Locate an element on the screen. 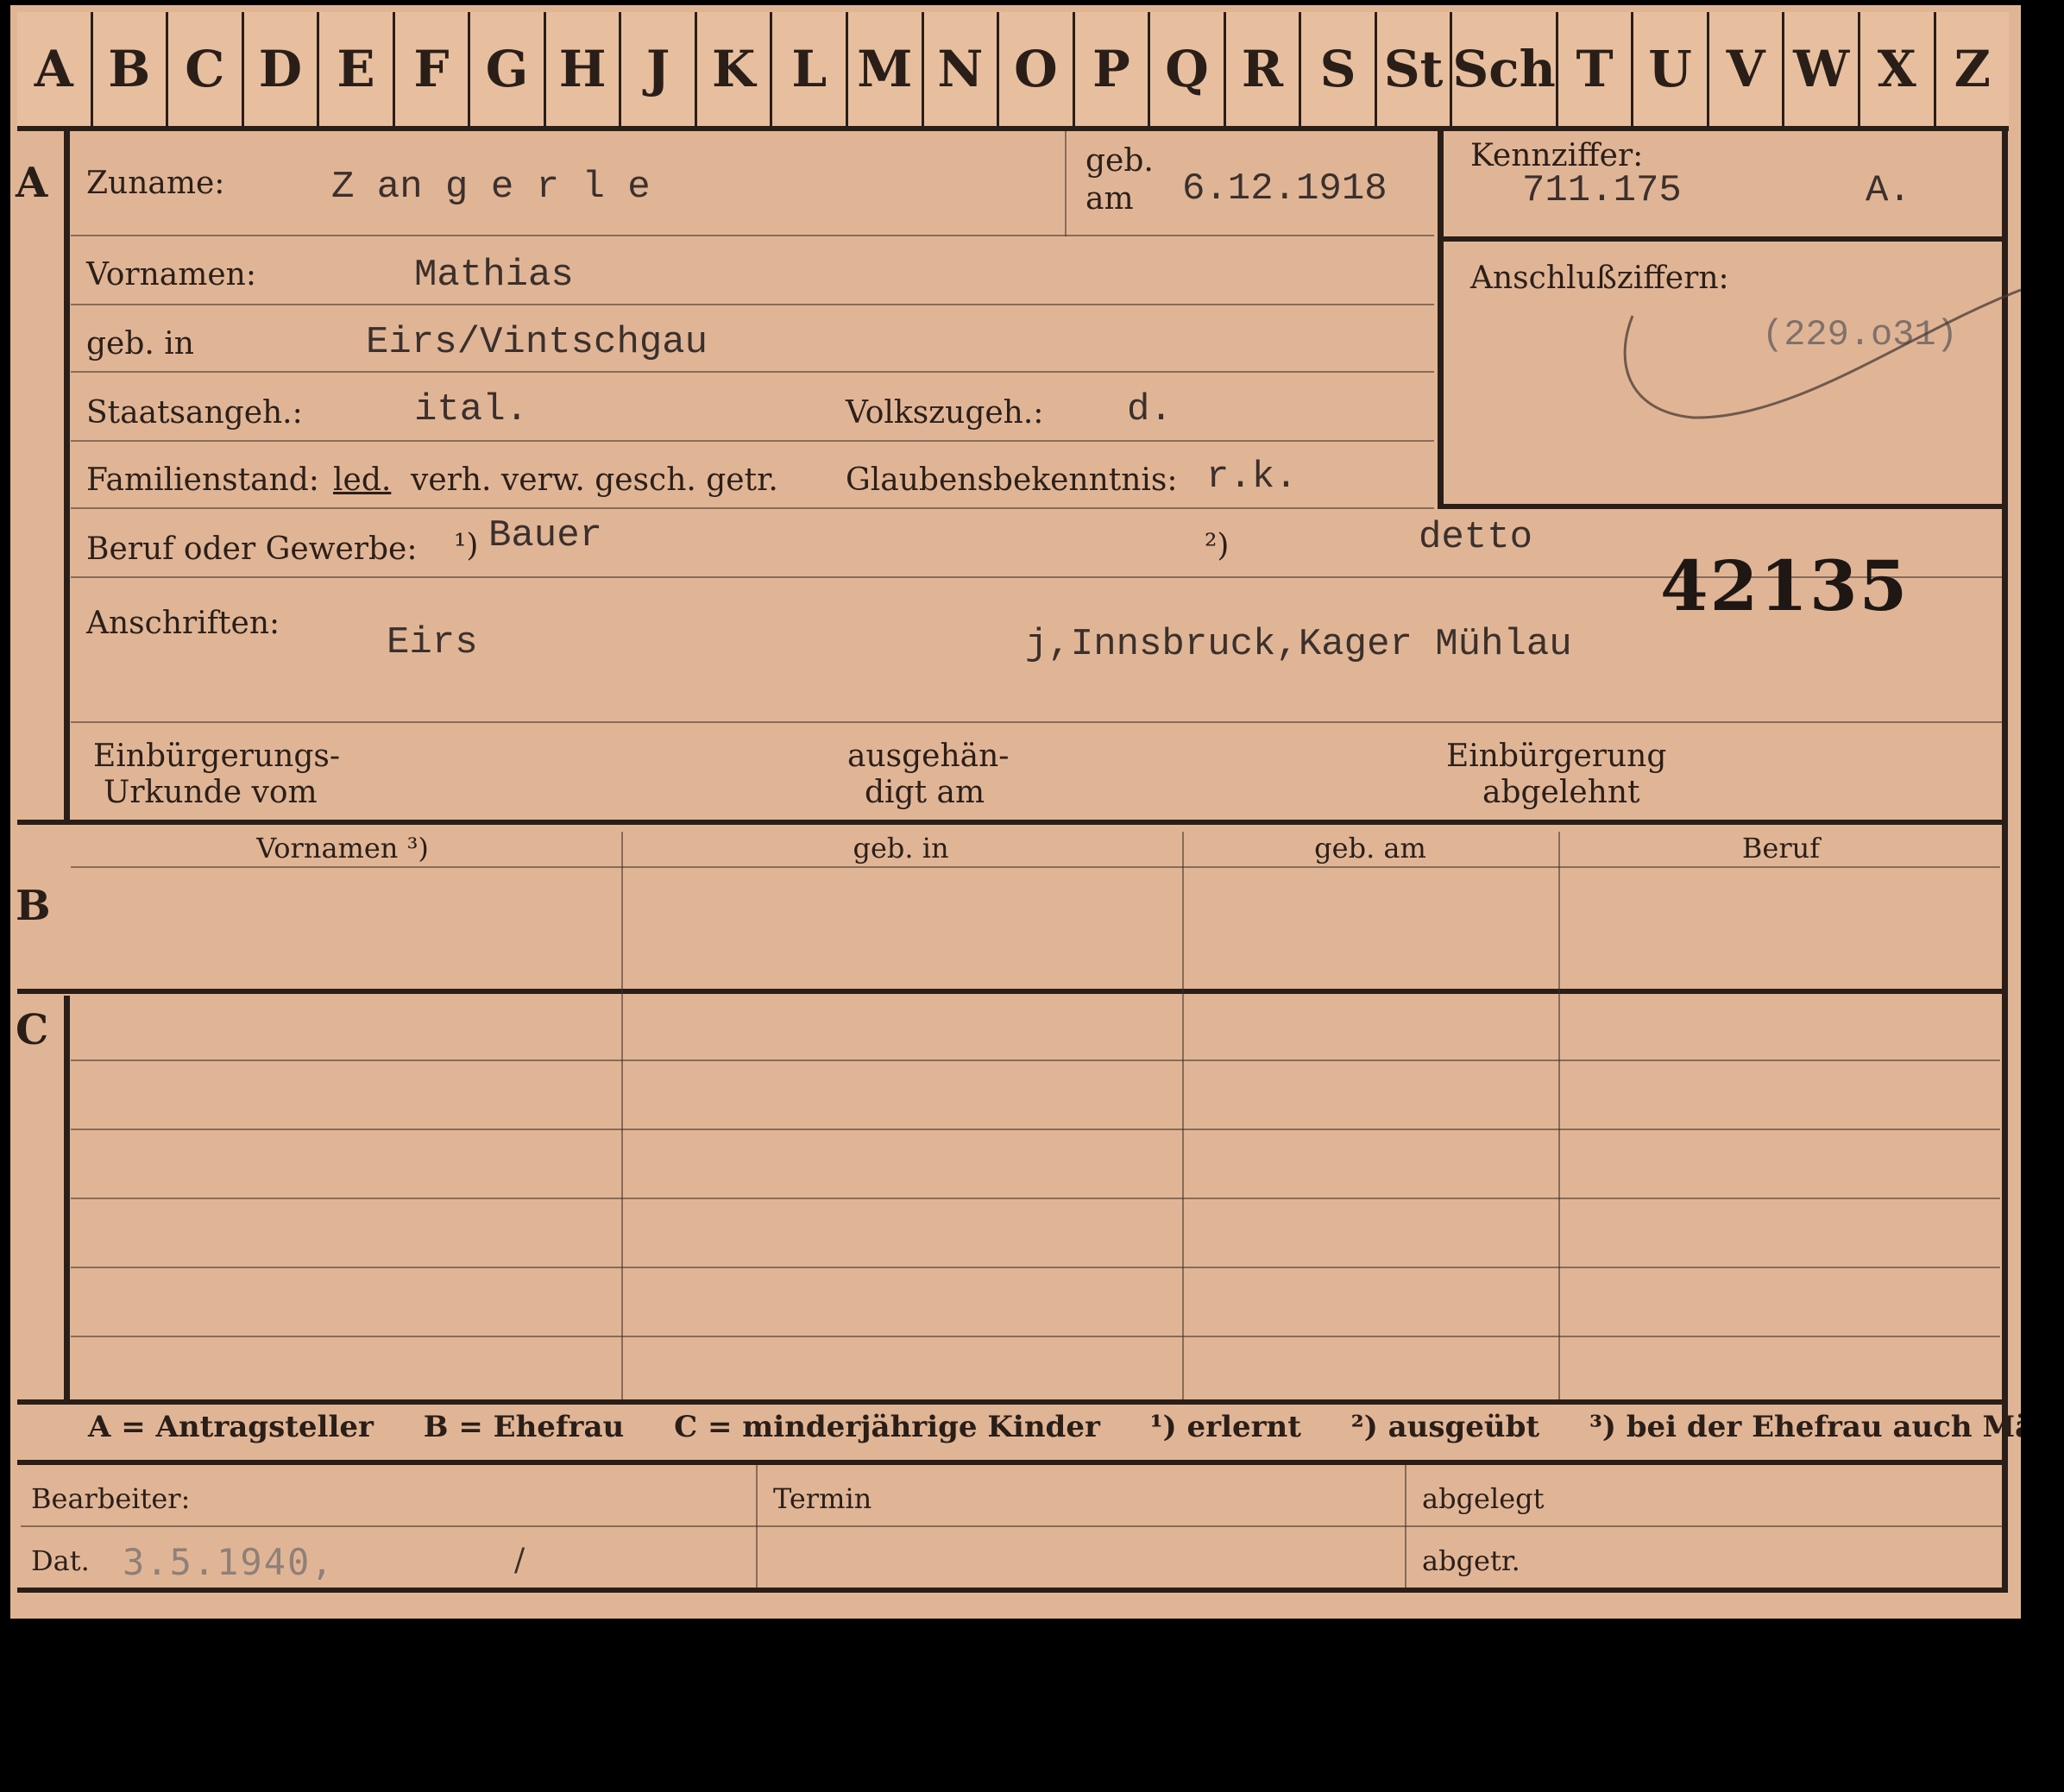  alphabet-tab: O is located at coordinates (1037, 69).